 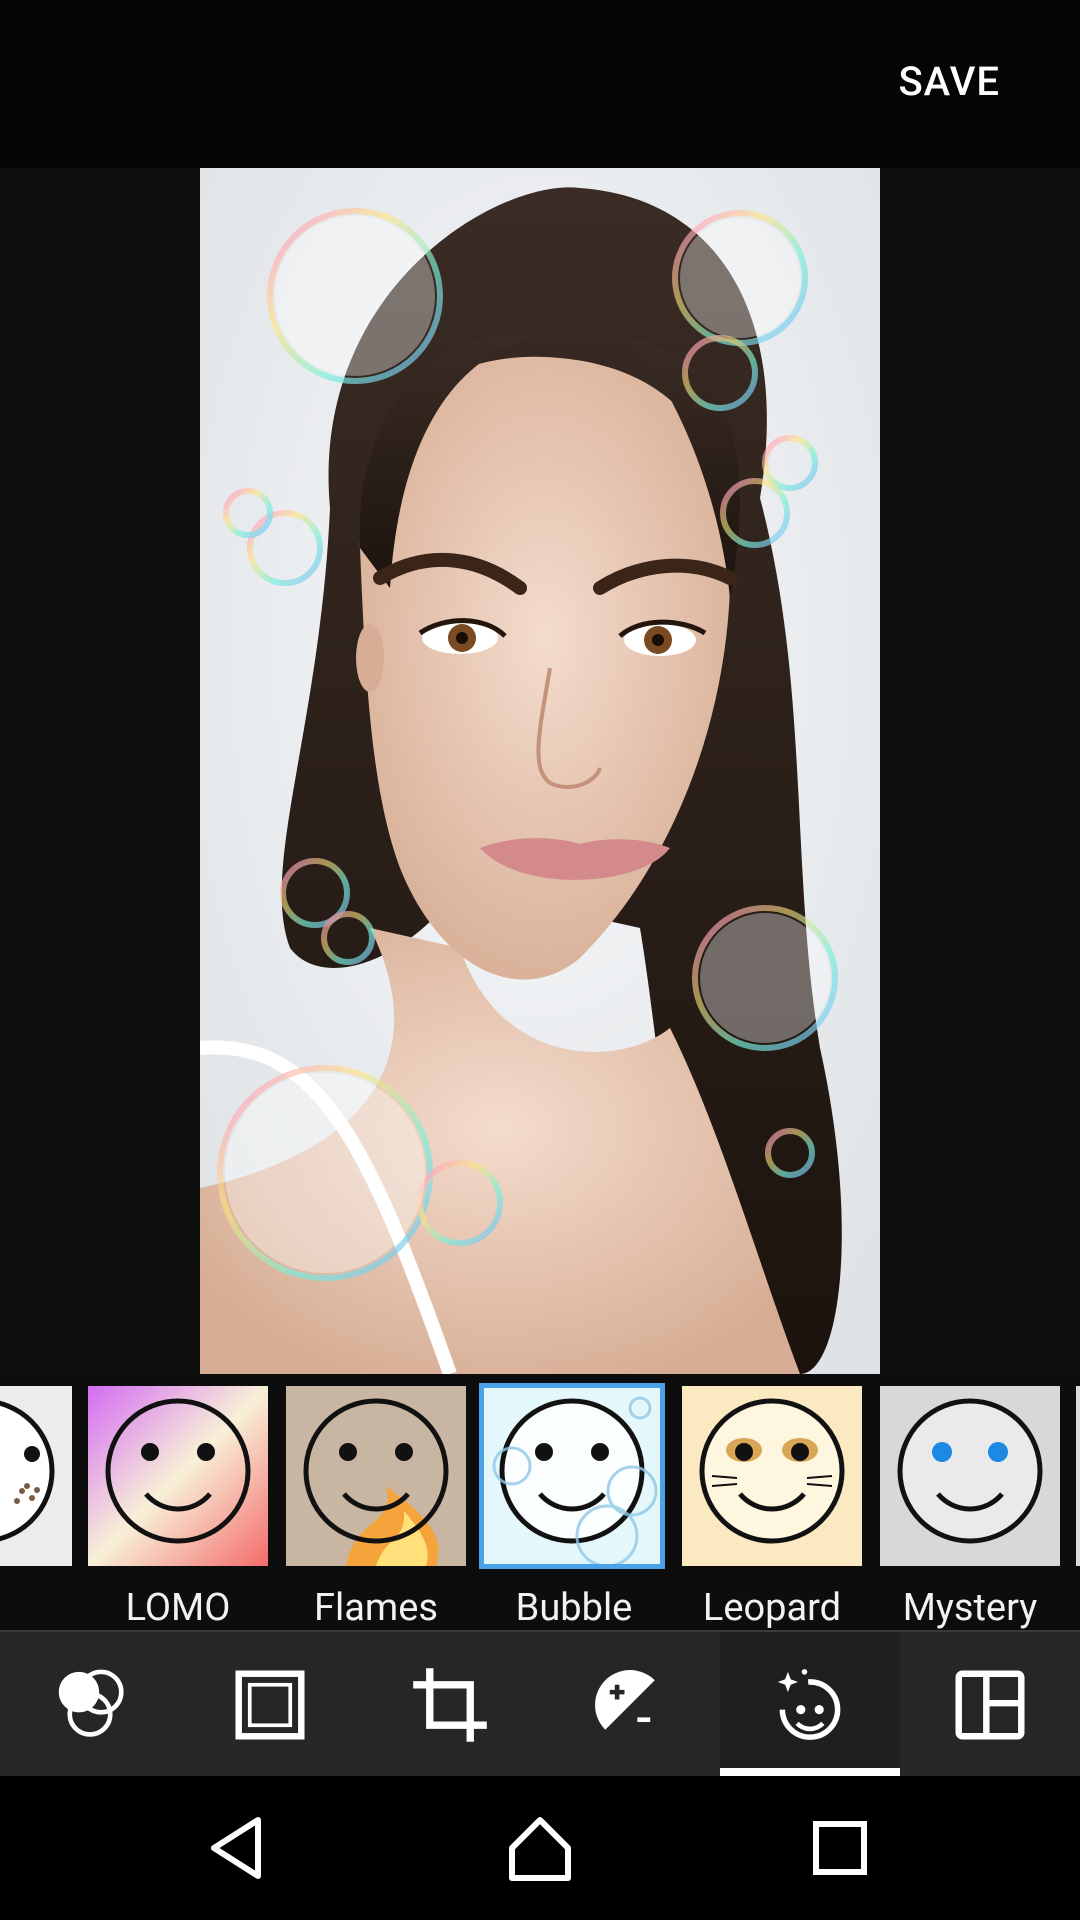 I want to click on nav-recents-button, so click(x=840, y=1848).